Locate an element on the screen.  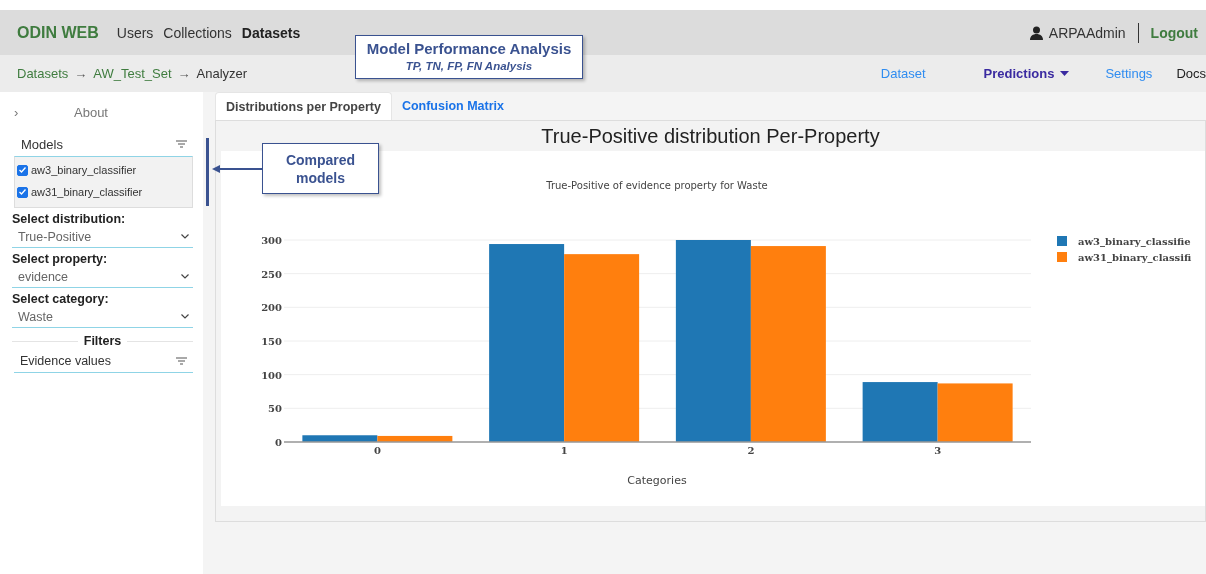
select-label: Select category: is located at coordinates (61, 299).